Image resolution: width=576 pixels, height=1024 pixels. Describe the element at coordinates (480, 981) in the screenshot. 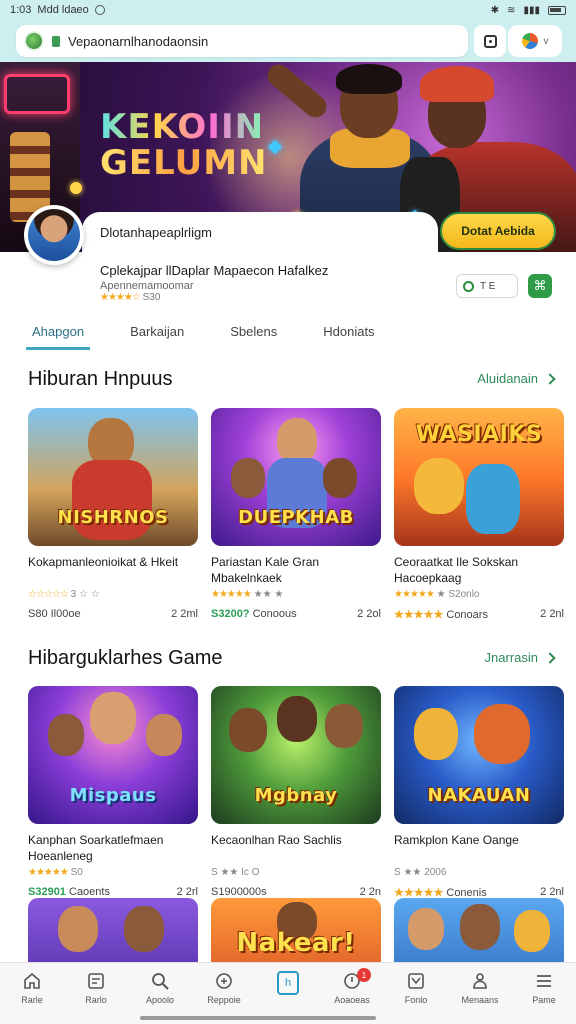

I see `profile-icon` at that location.